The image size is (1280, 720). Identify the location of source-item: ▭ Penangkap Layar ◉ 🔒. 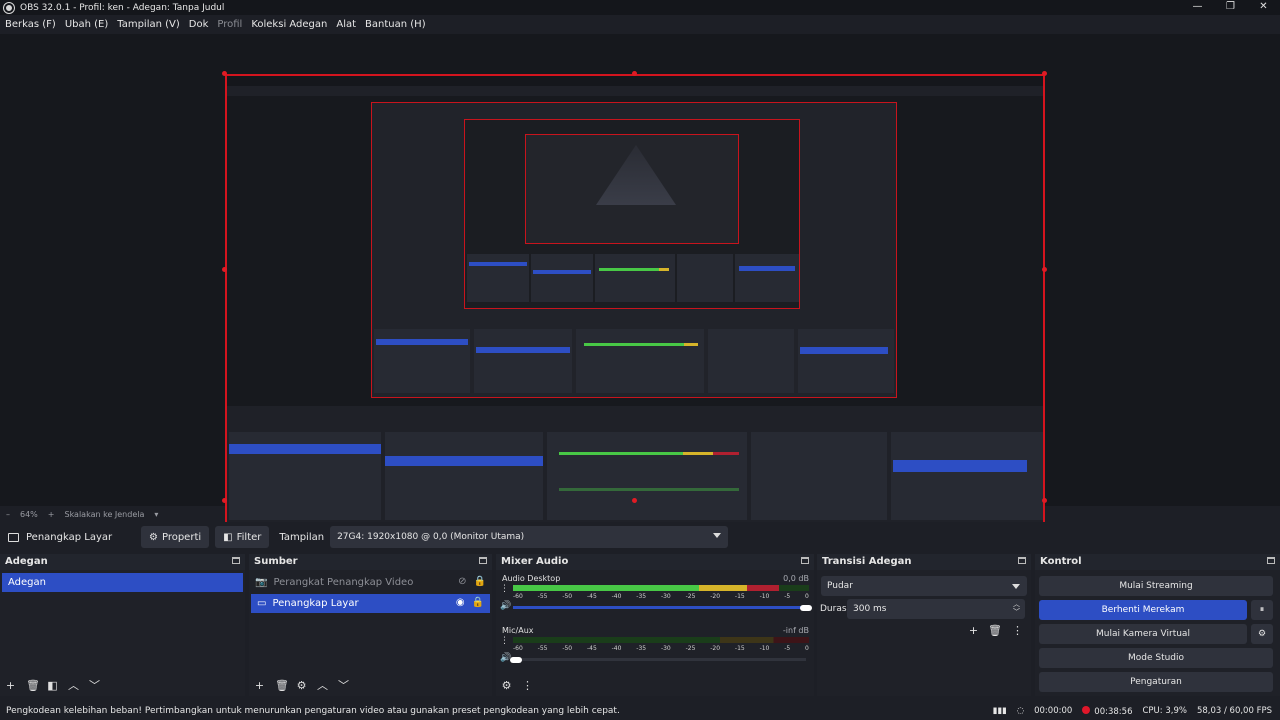
(370, 603).